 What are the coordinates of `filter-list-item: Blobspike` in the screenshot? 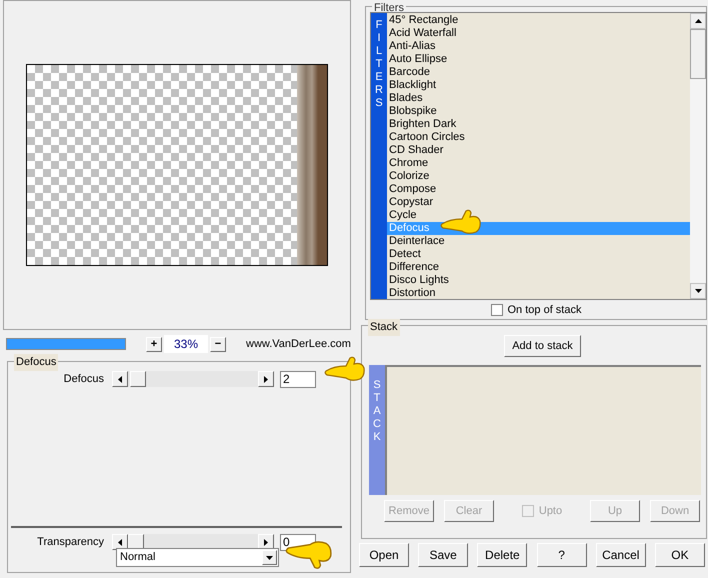 It's located at (538, 111).